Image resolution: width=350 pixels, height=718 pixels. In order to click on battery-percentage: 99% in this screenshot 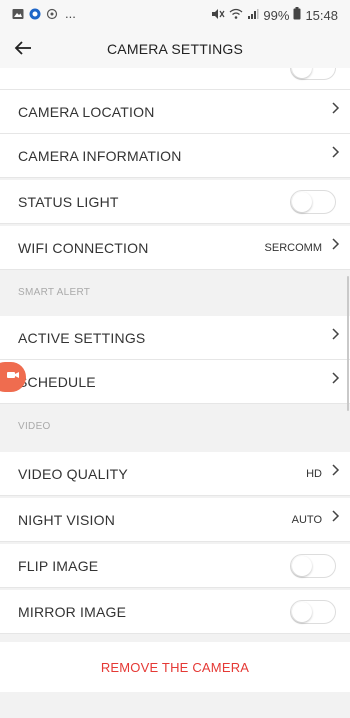, I will do `click(276, 15)`.